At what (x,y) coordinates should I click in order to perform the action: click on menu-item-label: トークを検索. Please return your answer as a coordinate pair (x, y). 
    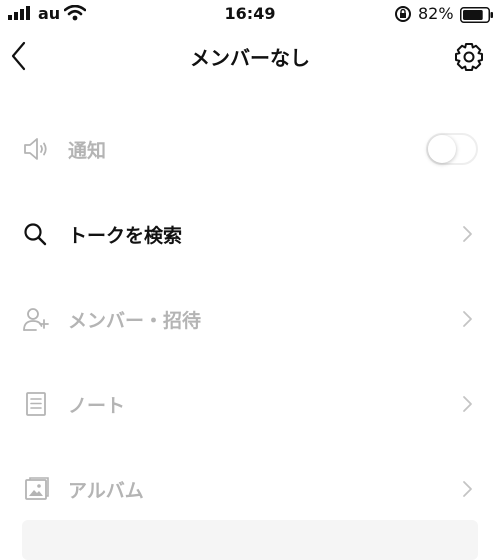
    Looking at the image, I should click on (125, 236).